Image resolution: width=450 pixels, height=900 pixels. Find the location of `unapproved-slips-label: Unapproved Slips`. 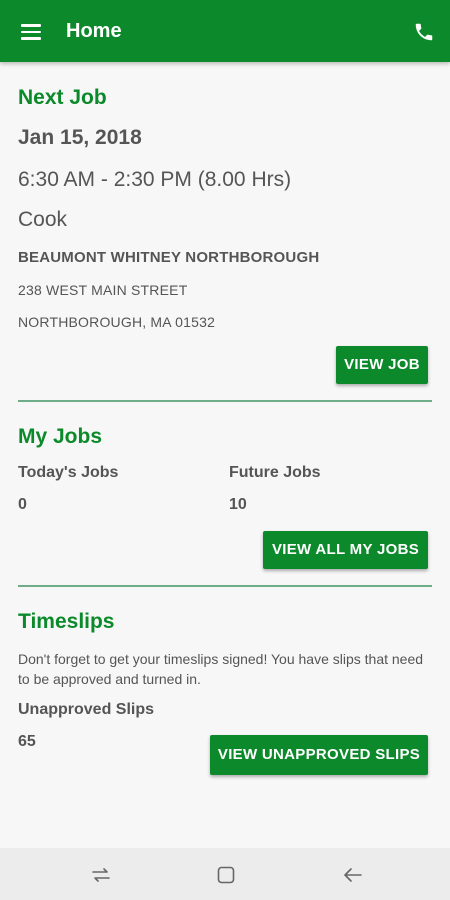

unapproved-slips-label: Unapproved Slips is located at coordinates (86, 709).